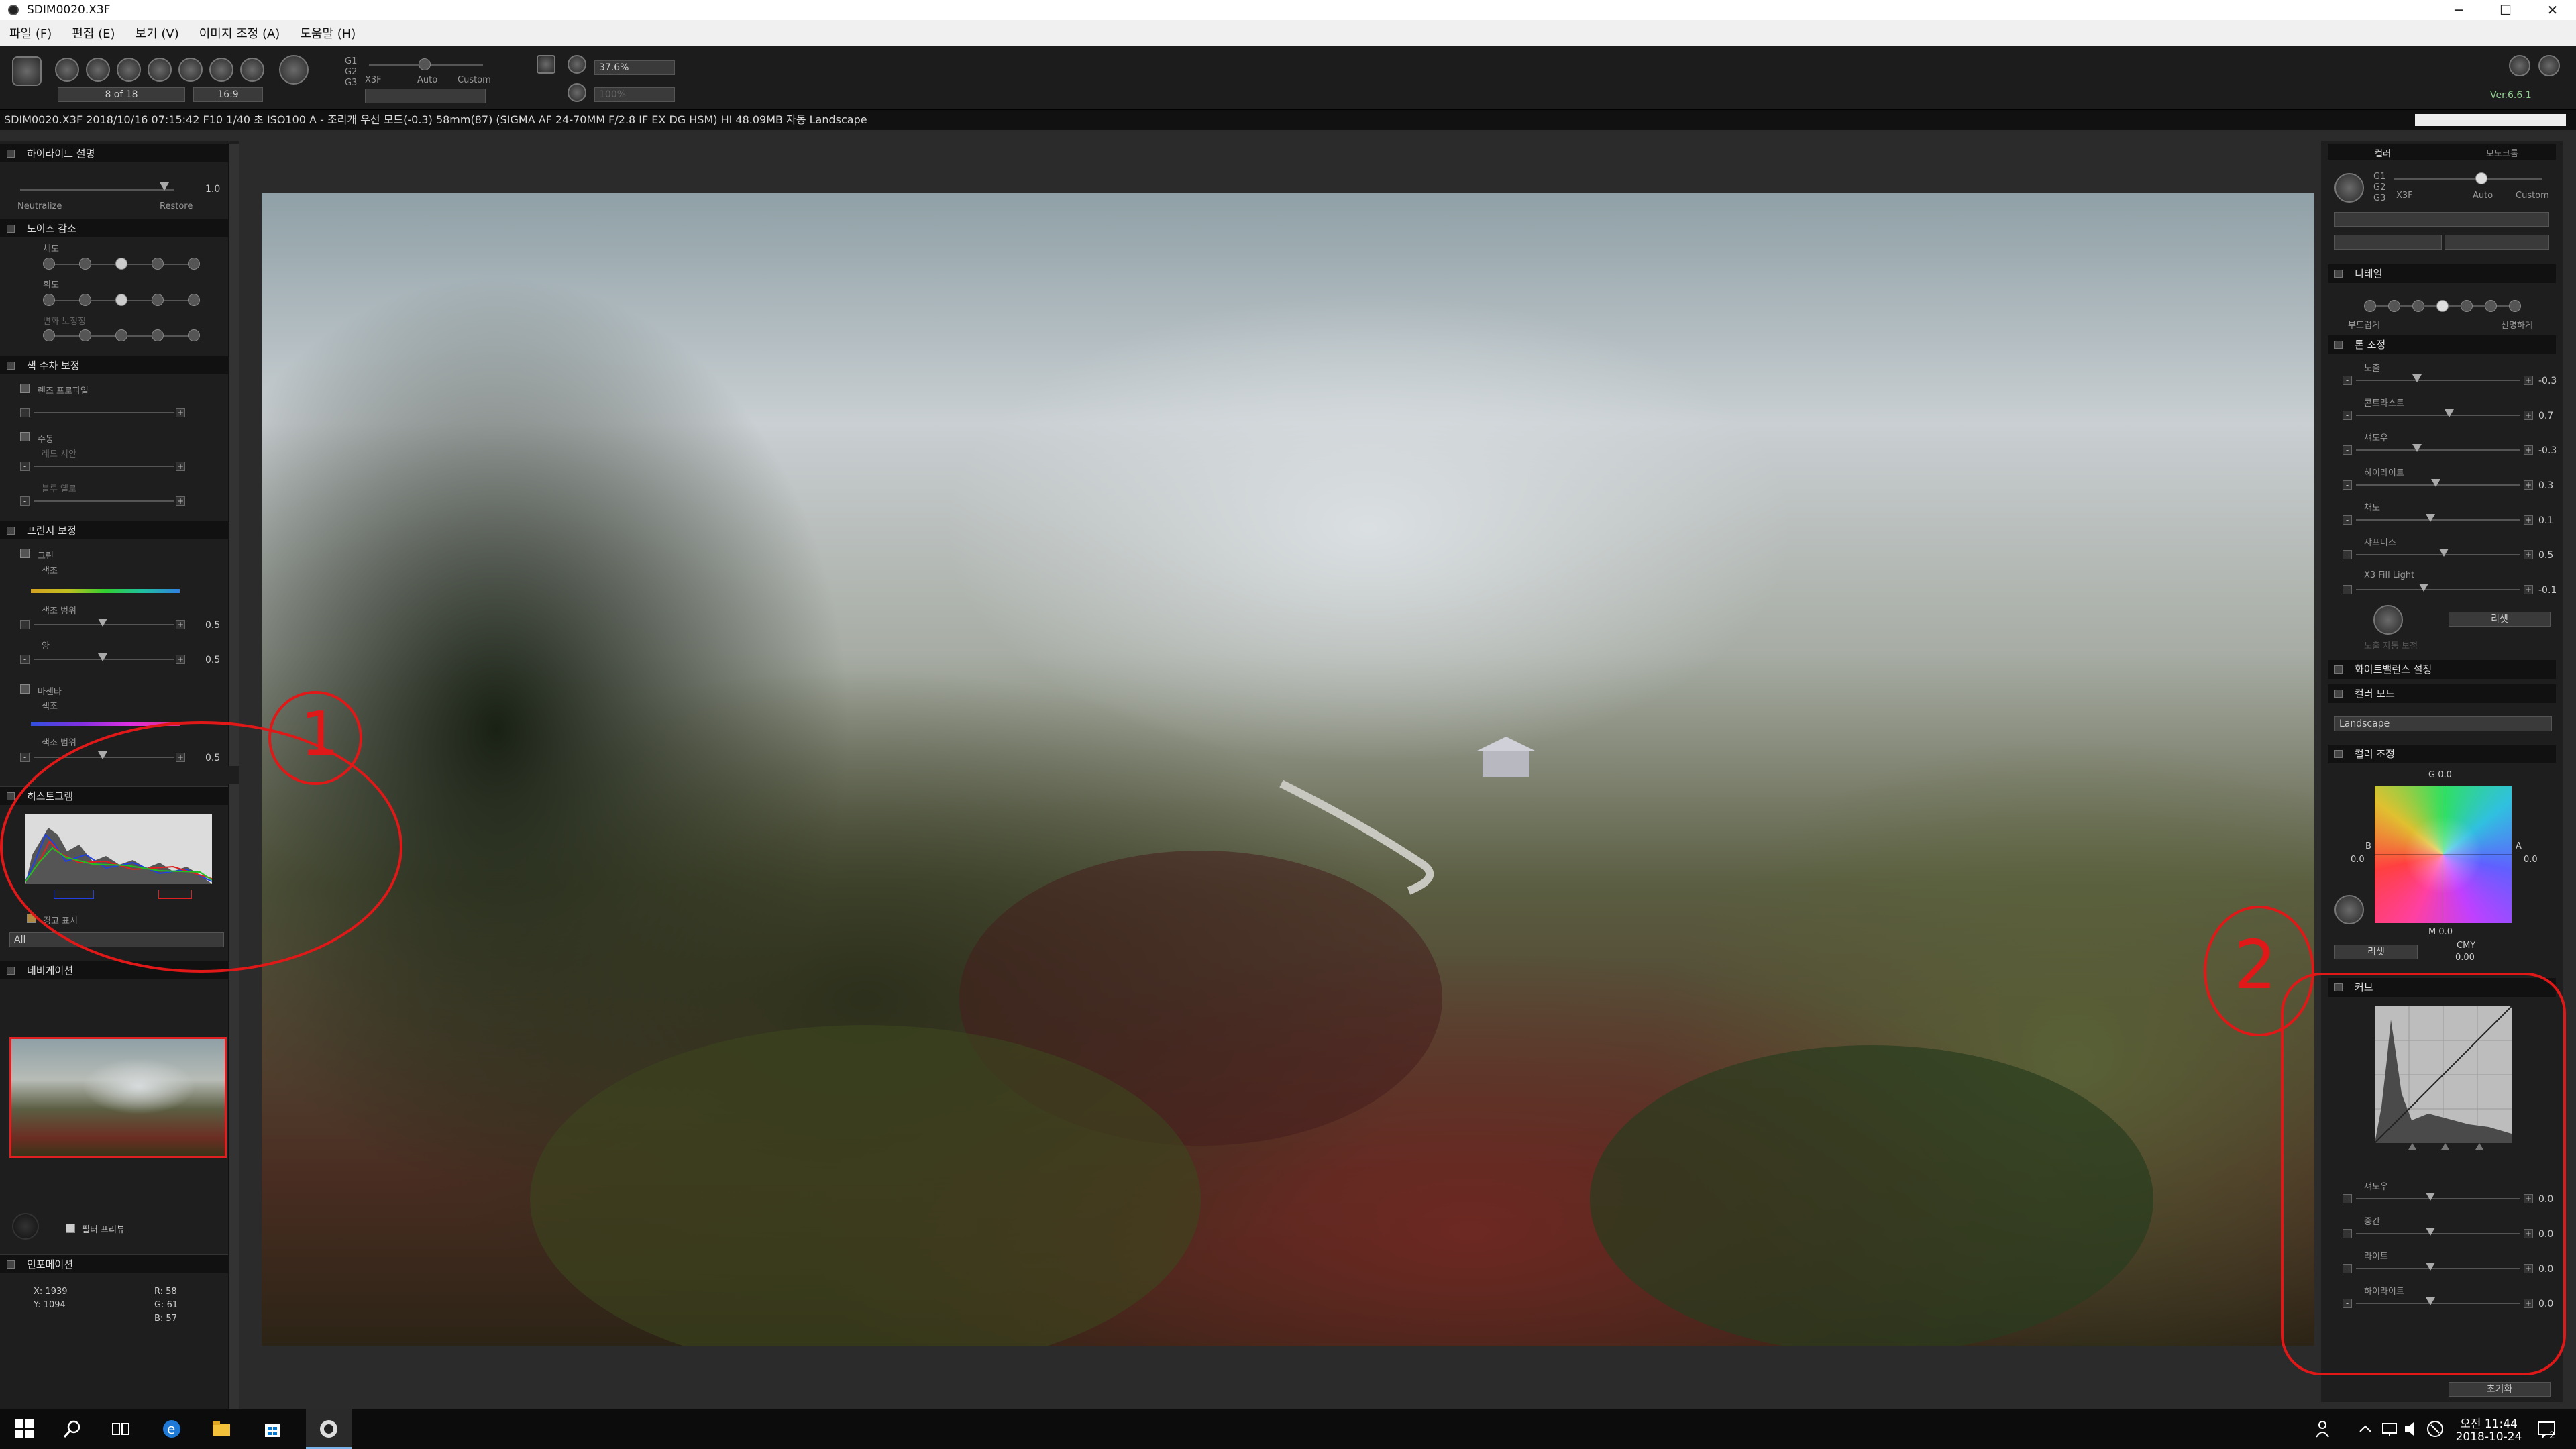 The image size is (2576, 1449). I want to click on input-method-icon, so click(2435, 1429).